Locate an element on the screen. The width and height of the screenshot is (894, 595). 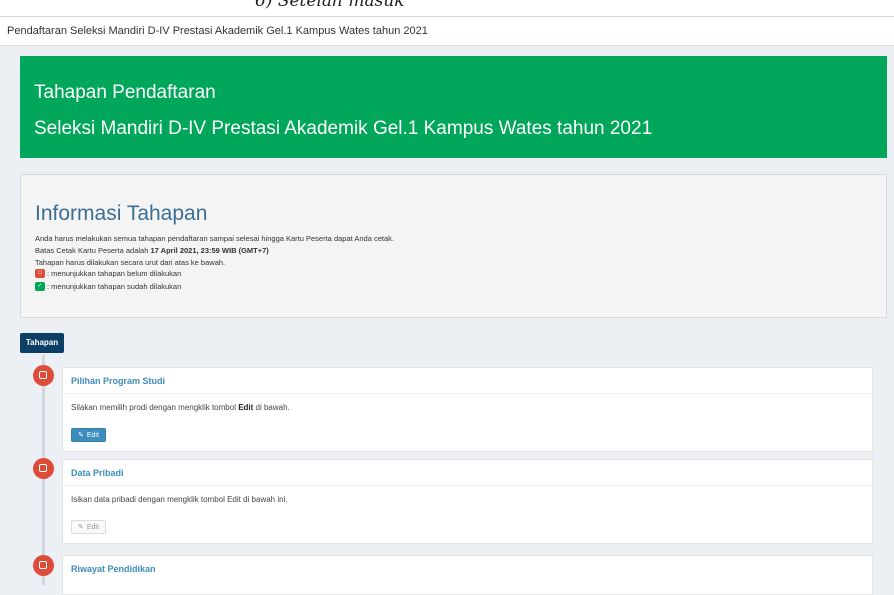
legend-done-text: : menunjukkan tahapan sudah dilakukan is located at coordinates (114, 286).